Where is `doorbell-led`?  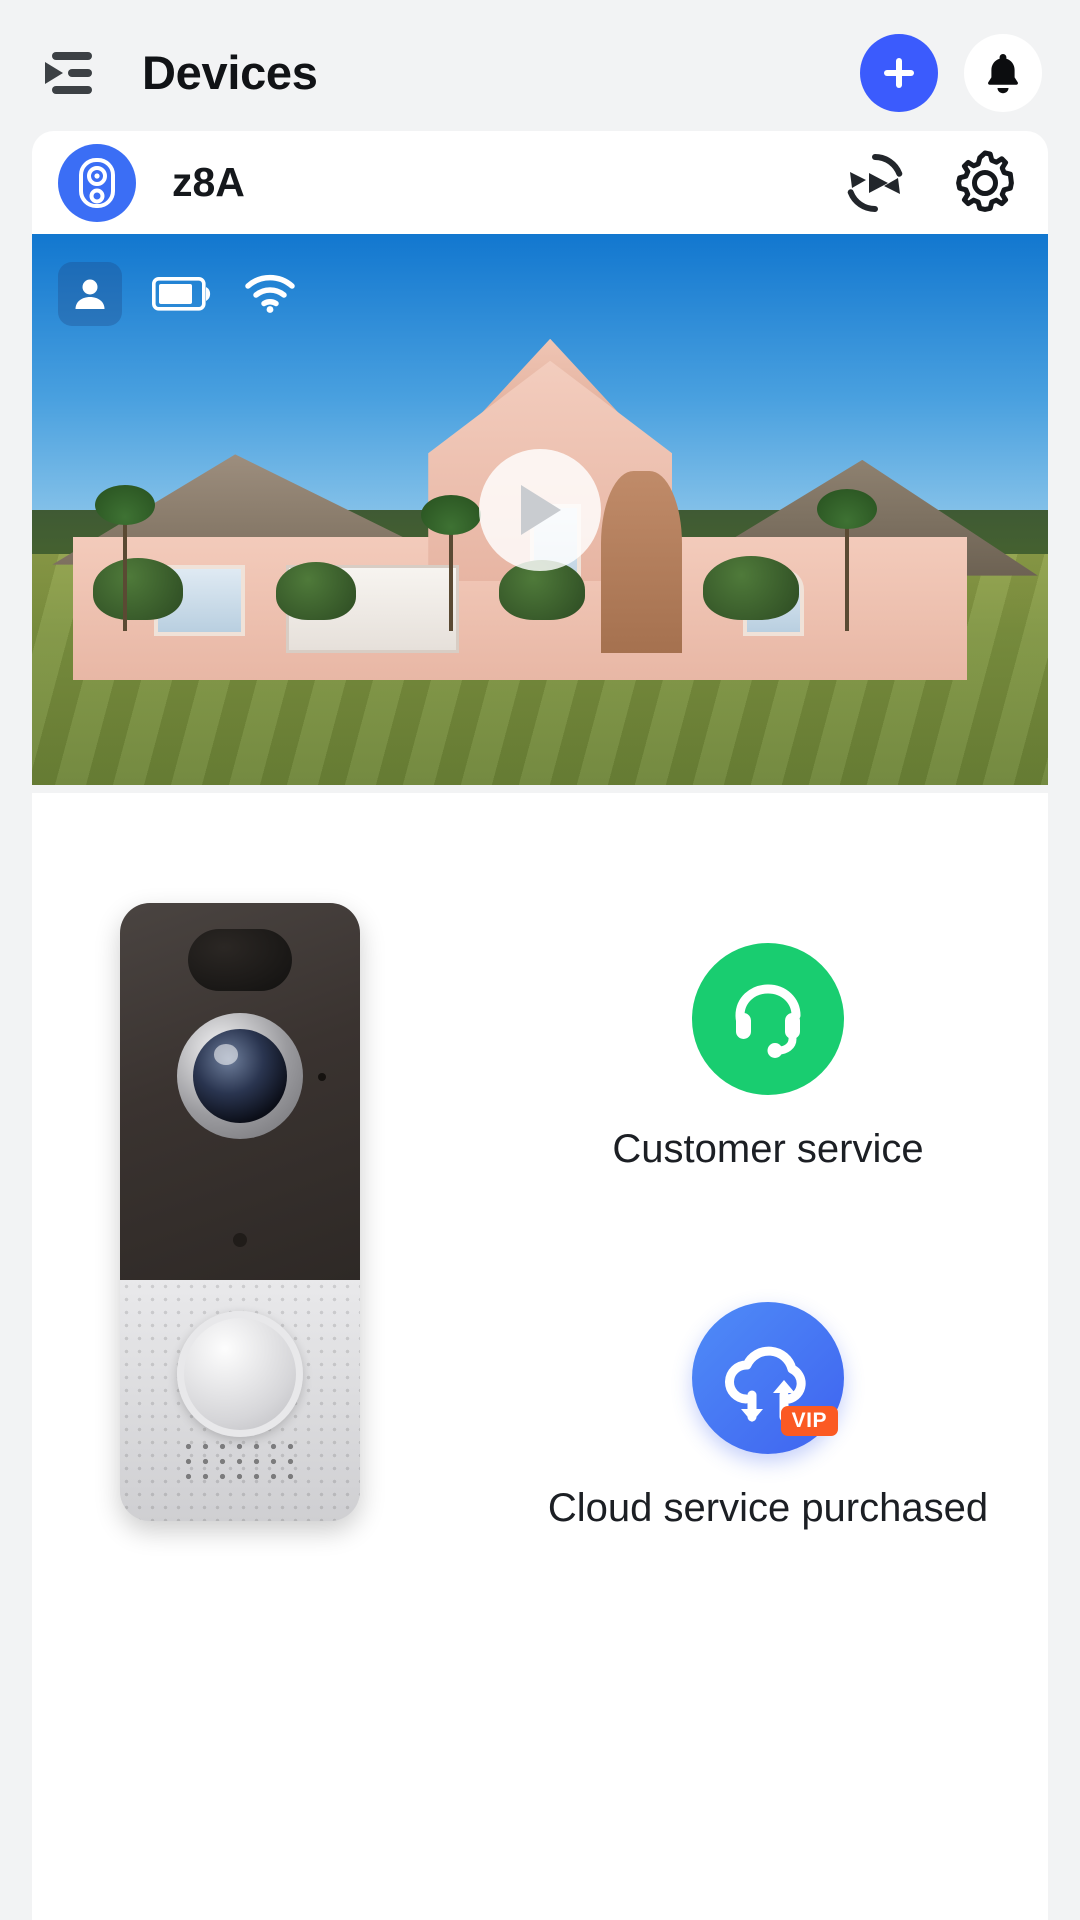 doorbell-led is located at coordinates (240, 1240).